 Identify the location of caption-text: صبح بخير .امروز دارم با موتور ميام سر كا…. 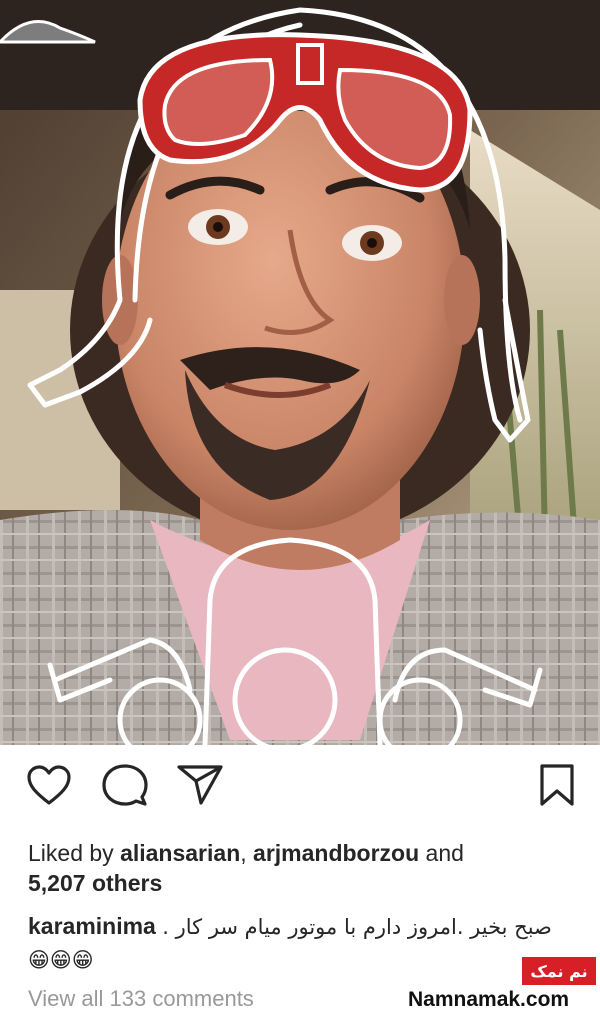
(357, 927).